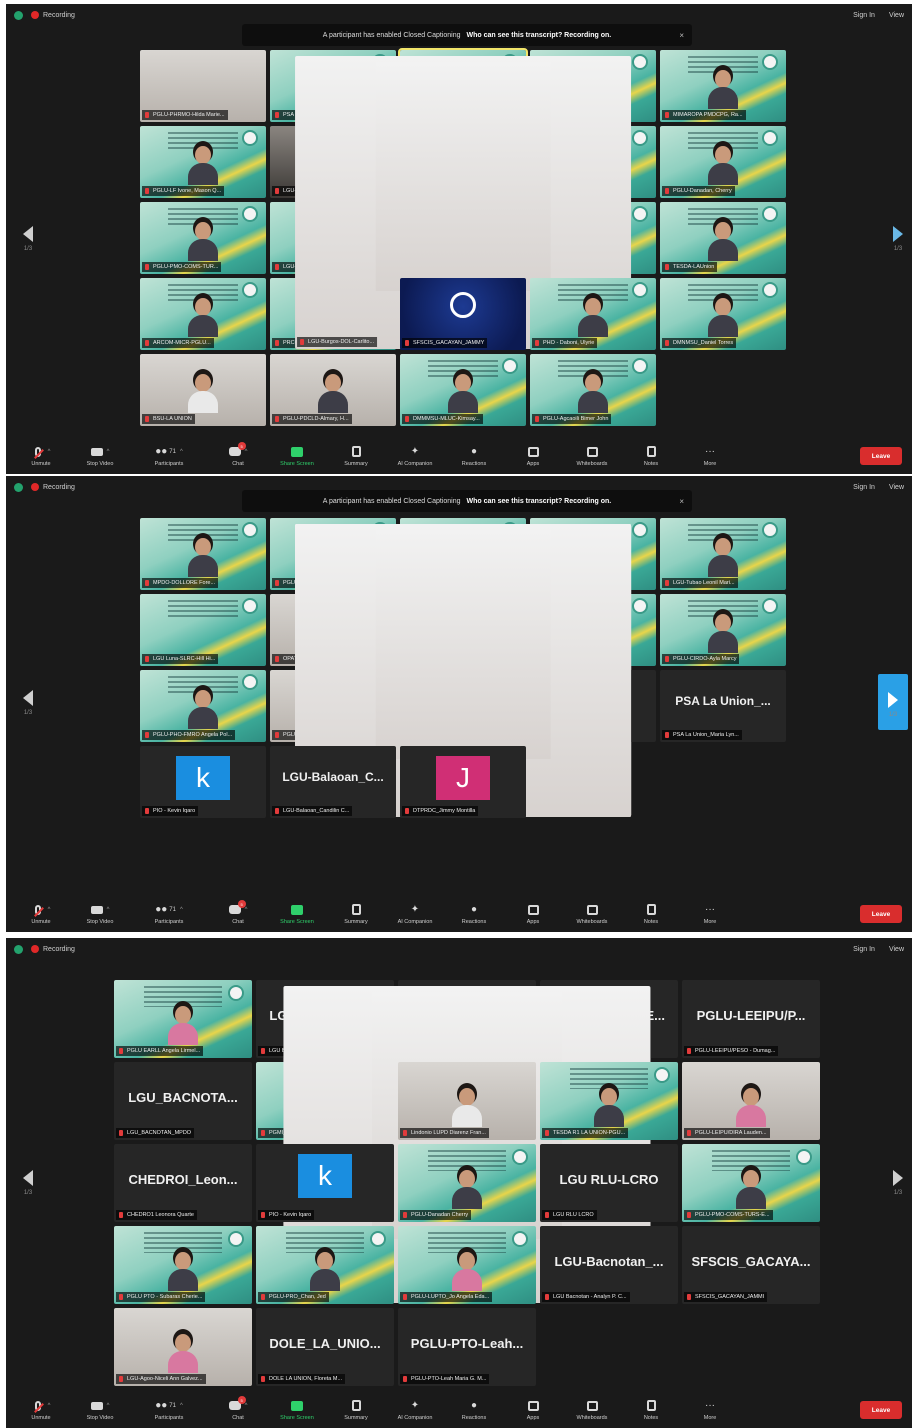 Image resolution: width=912 pixels, height=1428 pixels. Describe the element at coordinates (183, 1101) in the screenshot. I see `participant-tile: LGU_BACNOTA... LGU_BACNOTAN_MPDO` at that location.